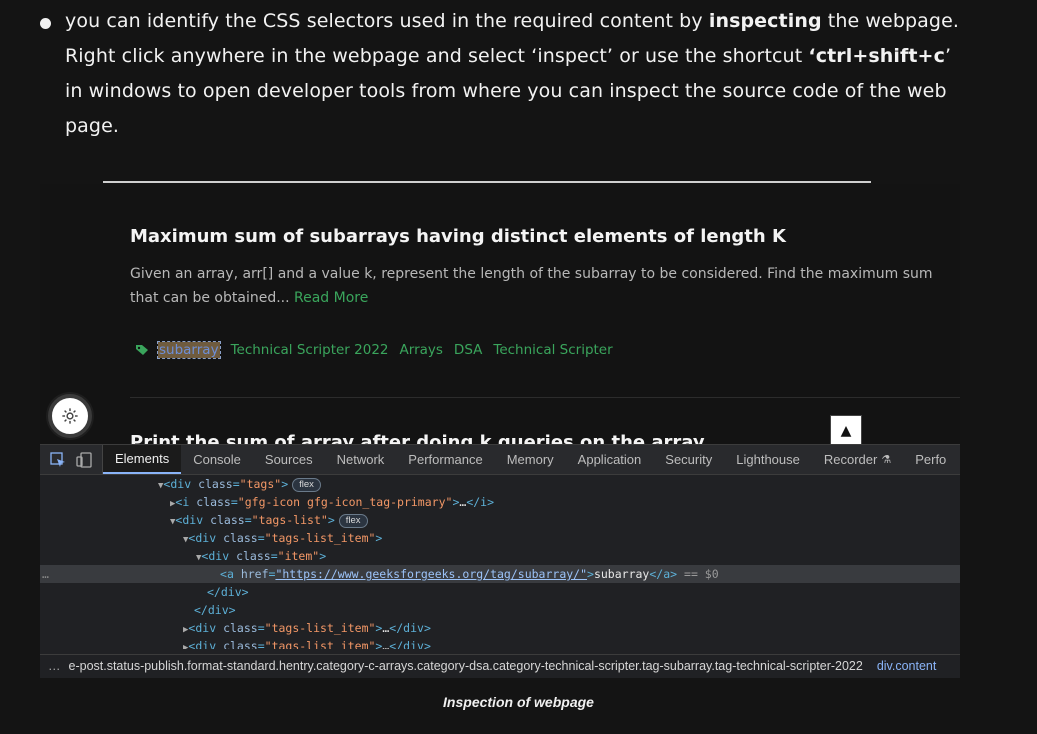  Describe the element at coordinates (84, 459) in the screenshot. I see `device-toolbar-icon` at that location.